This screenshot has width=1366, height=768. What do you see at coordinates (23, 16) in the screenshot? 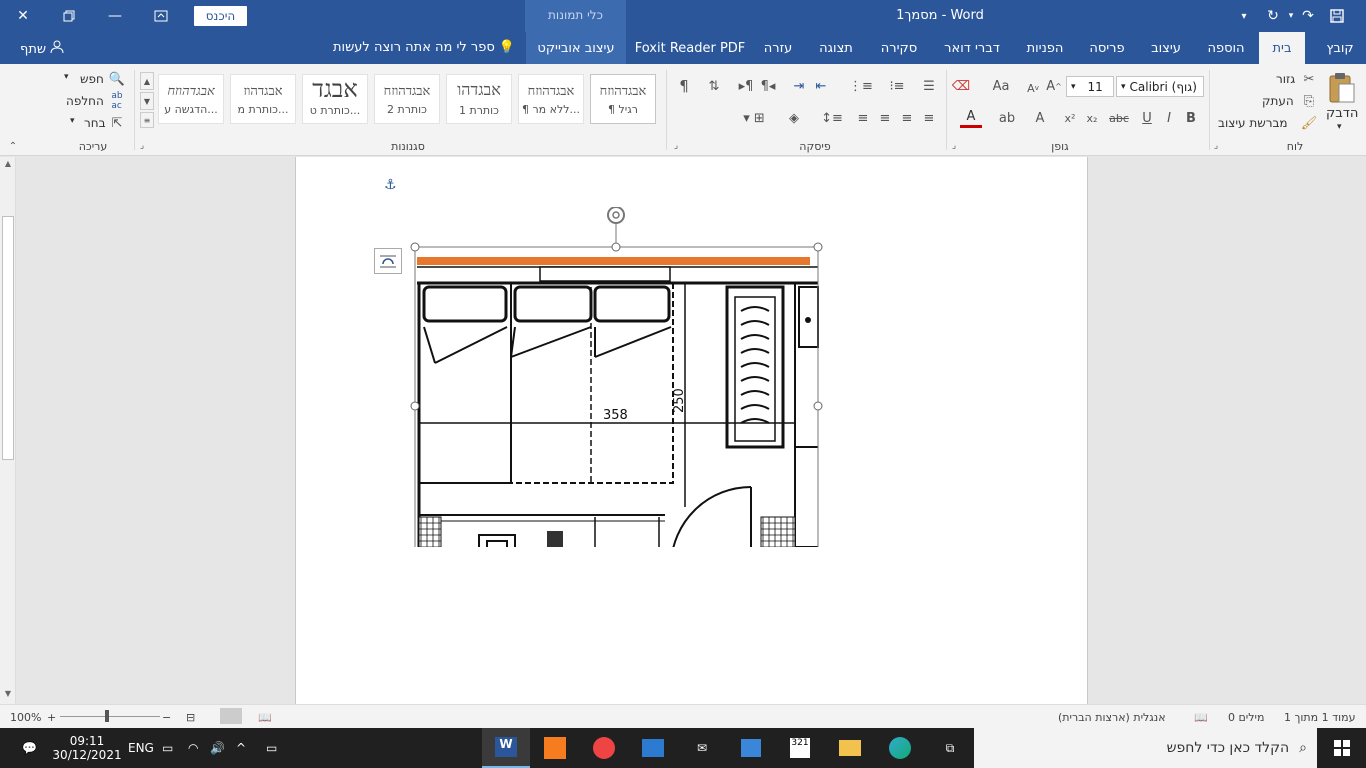
I see `close-icon: ✕` at bounding box center [23, 16].